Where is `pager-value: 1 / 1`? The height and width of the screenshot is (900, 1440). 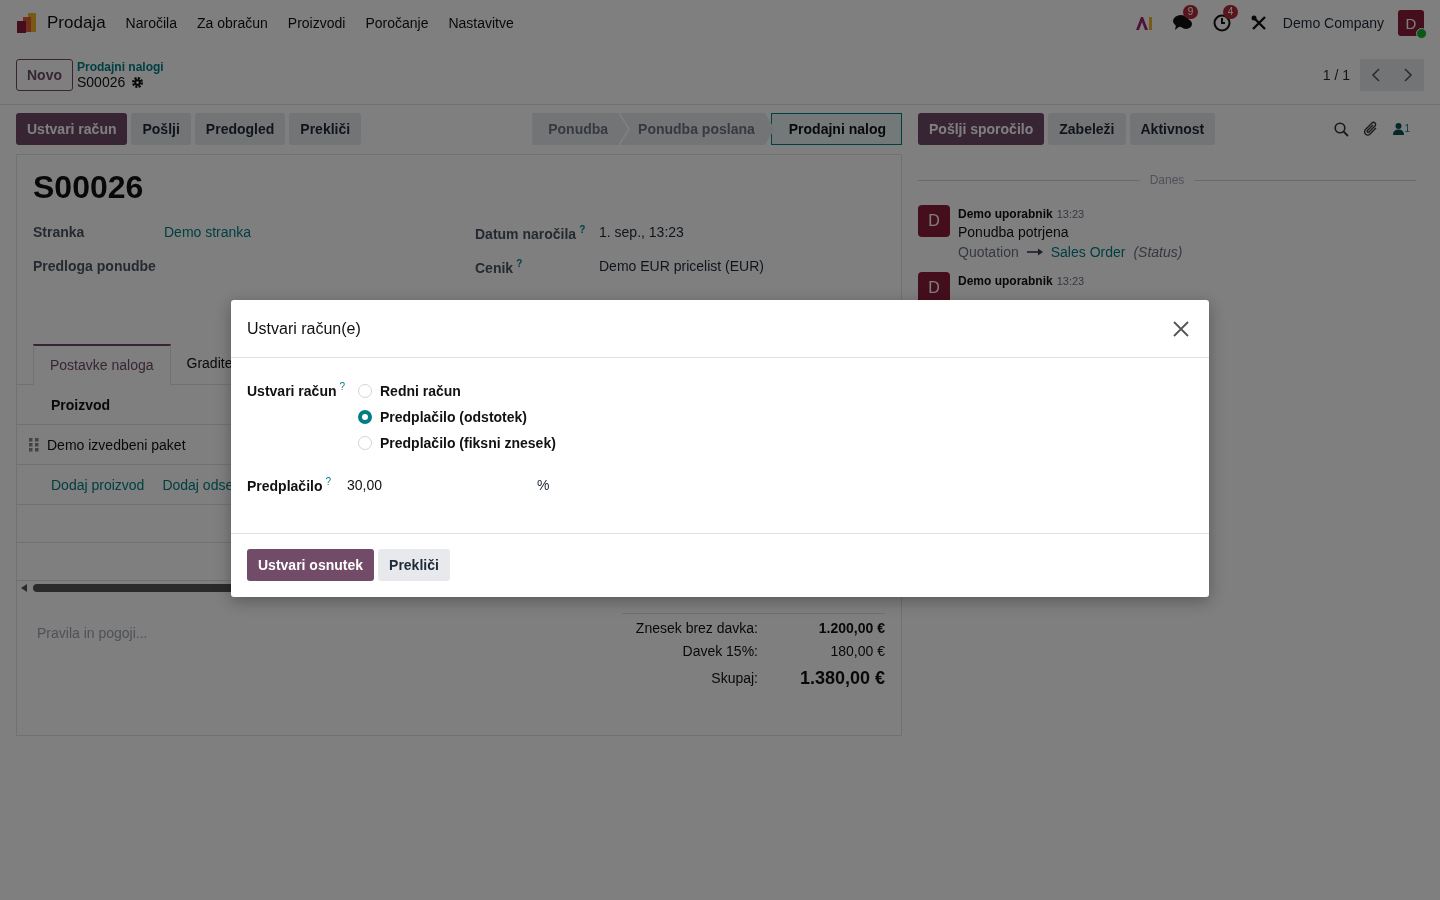
pager-value: 1 / 1 is located at coordinates (1336, 75).